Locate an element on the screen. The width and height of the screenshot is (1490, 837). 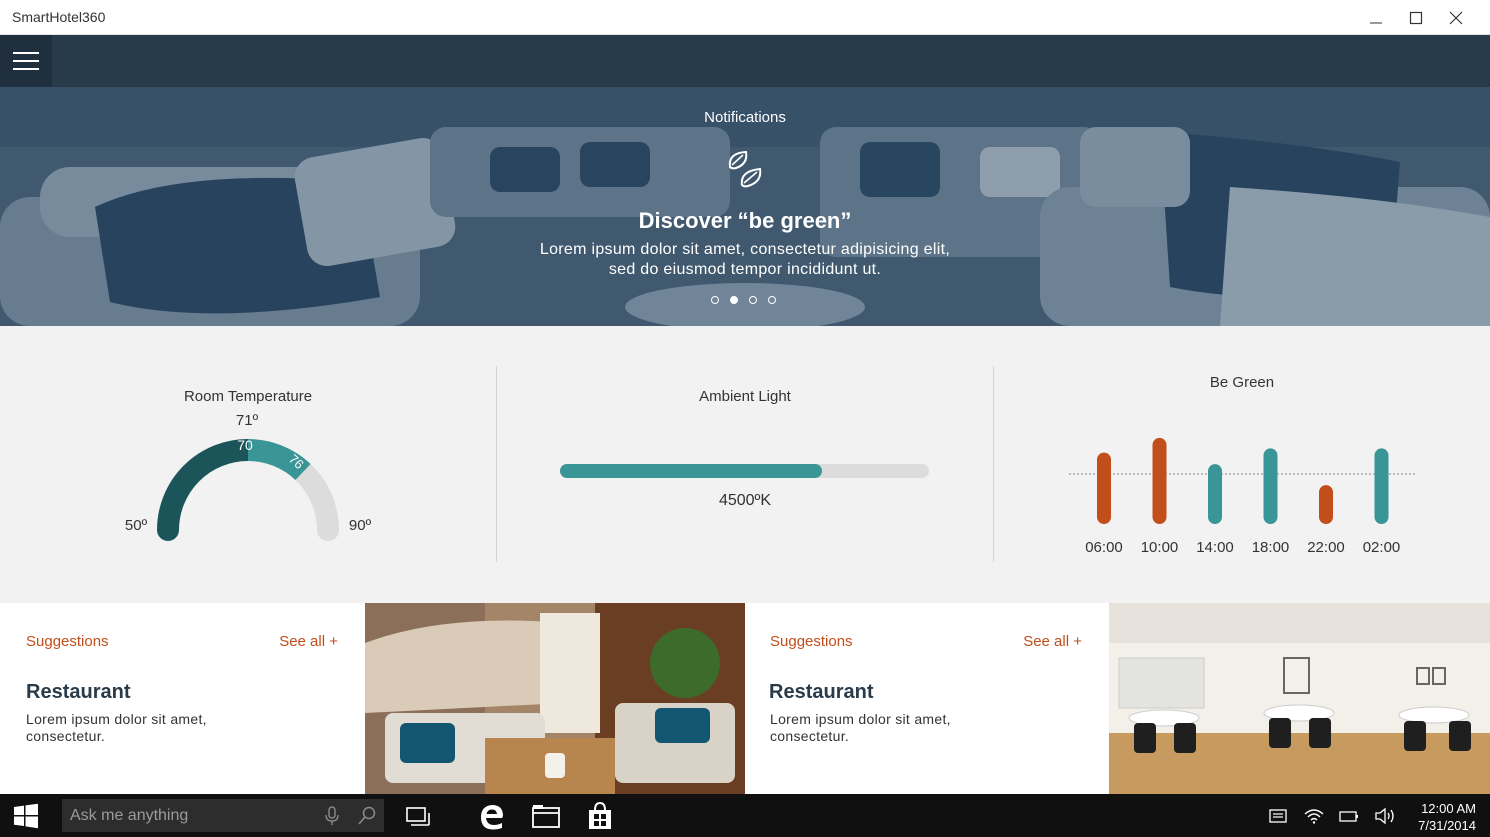
lounge-image is located at coordinates (555, 698).